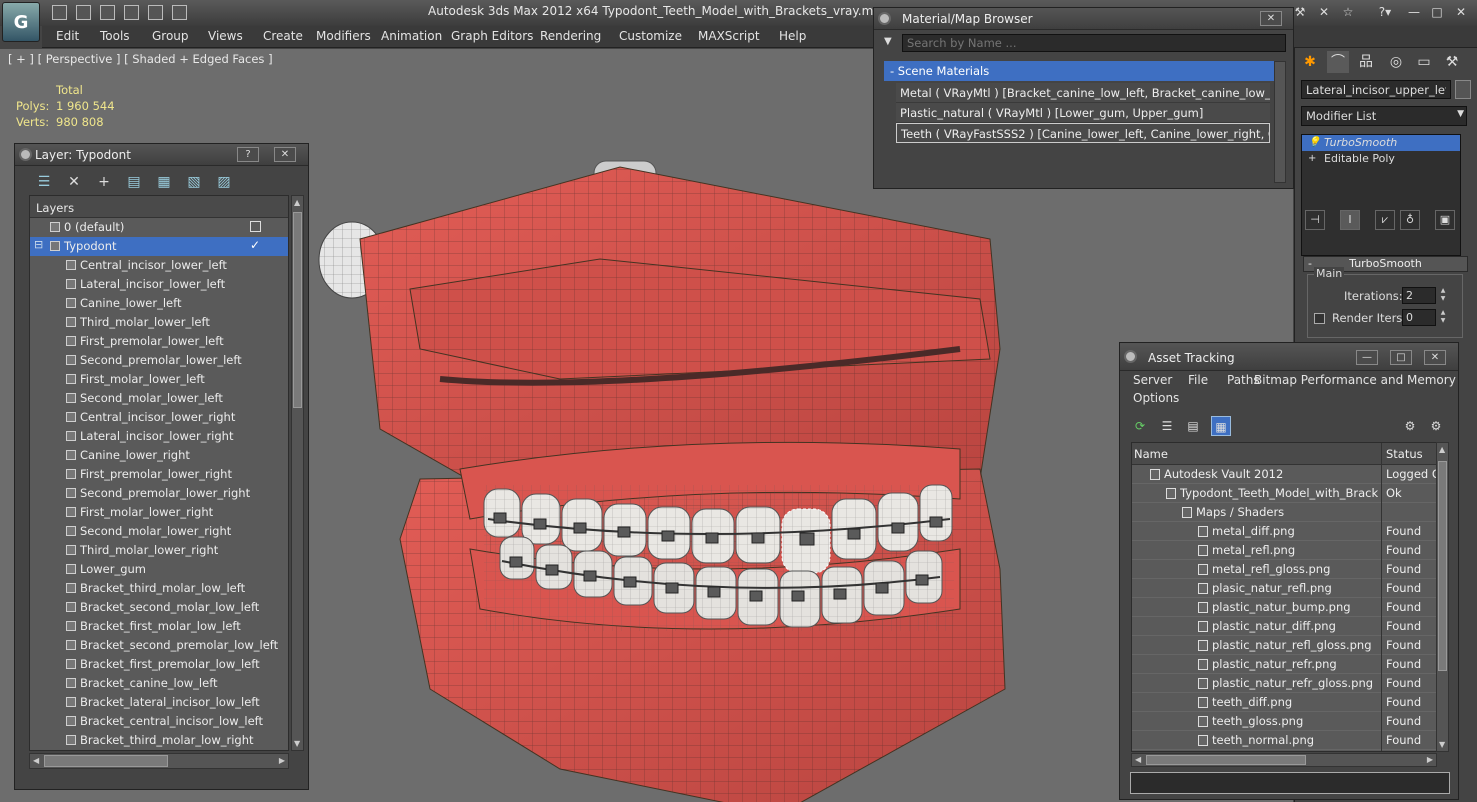 The image size is (1477, 802). What do you see at coordinates (159, 436) in the screenshot?
I see `layer-object-row: Lateral_incisor_lower_right` at bounding box center [159, 436].